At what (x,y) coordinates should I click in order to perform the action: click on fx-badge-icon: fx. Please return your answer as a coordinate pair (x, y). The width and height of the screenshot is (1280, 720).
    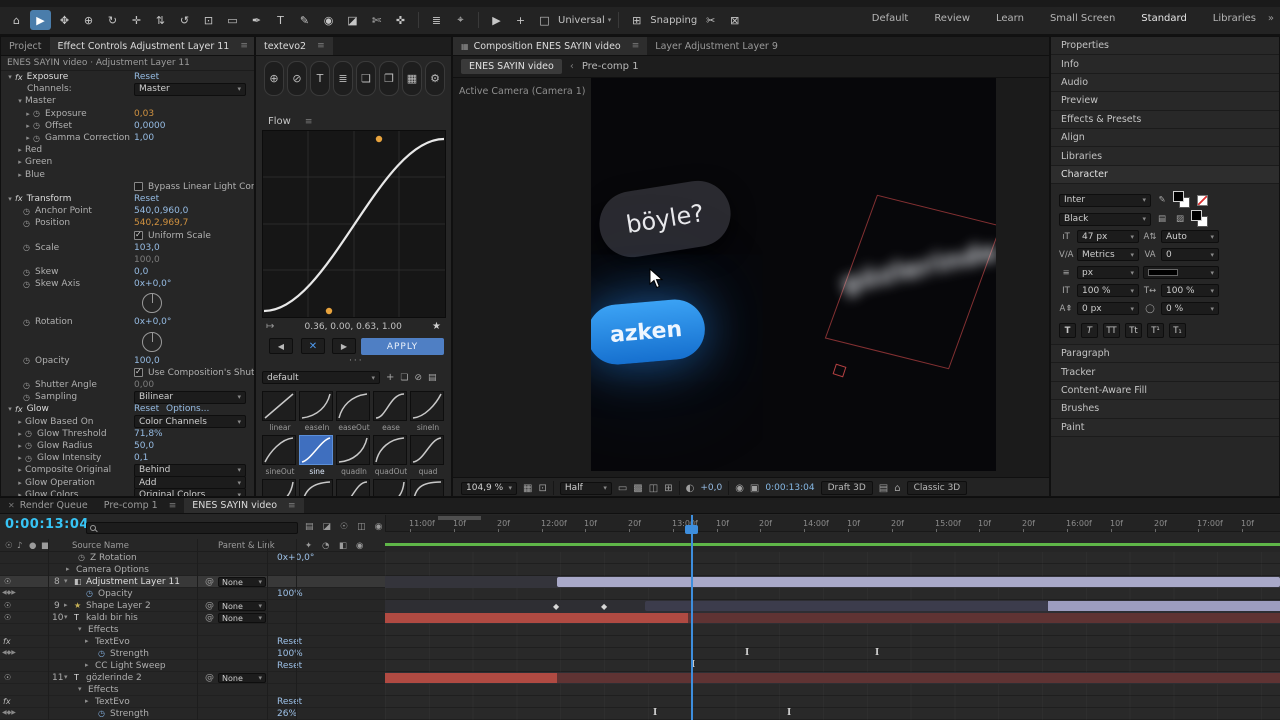
    Looking at the image, I should click on (7, 701).